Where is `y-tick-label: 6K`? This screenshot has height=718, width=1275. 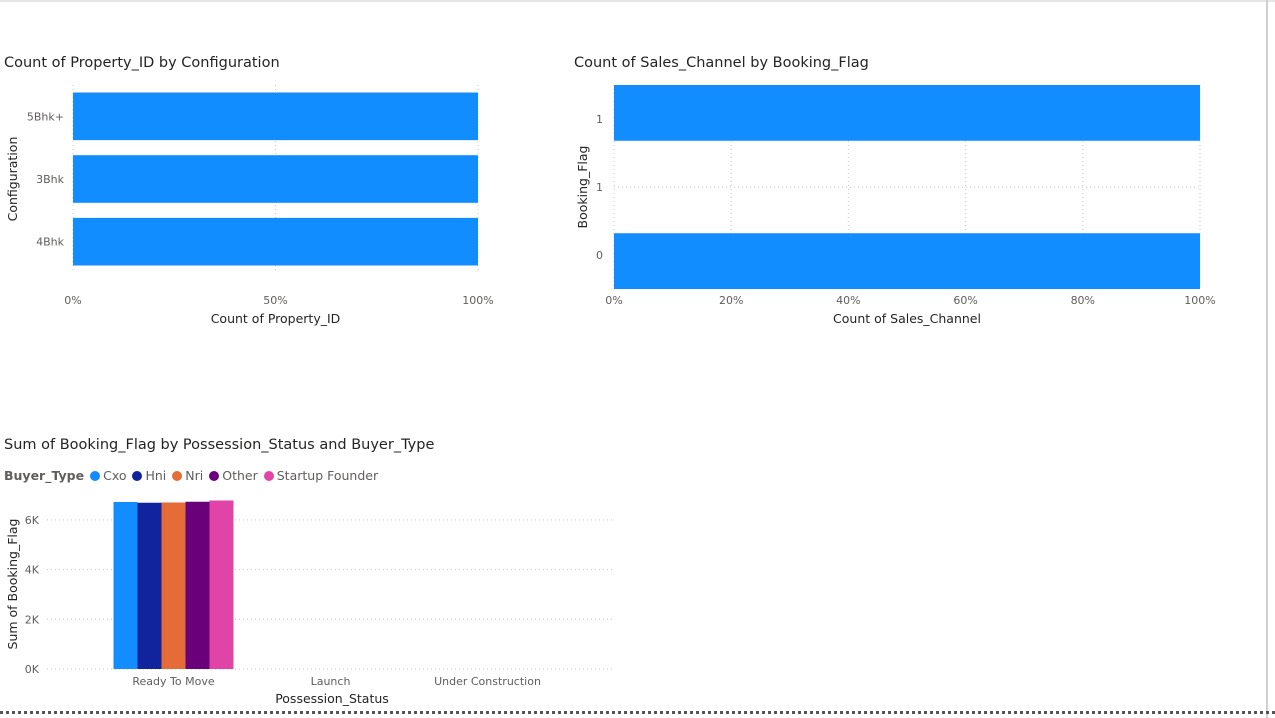
y-tick-label: 6K is located at coordinates (32, 520).